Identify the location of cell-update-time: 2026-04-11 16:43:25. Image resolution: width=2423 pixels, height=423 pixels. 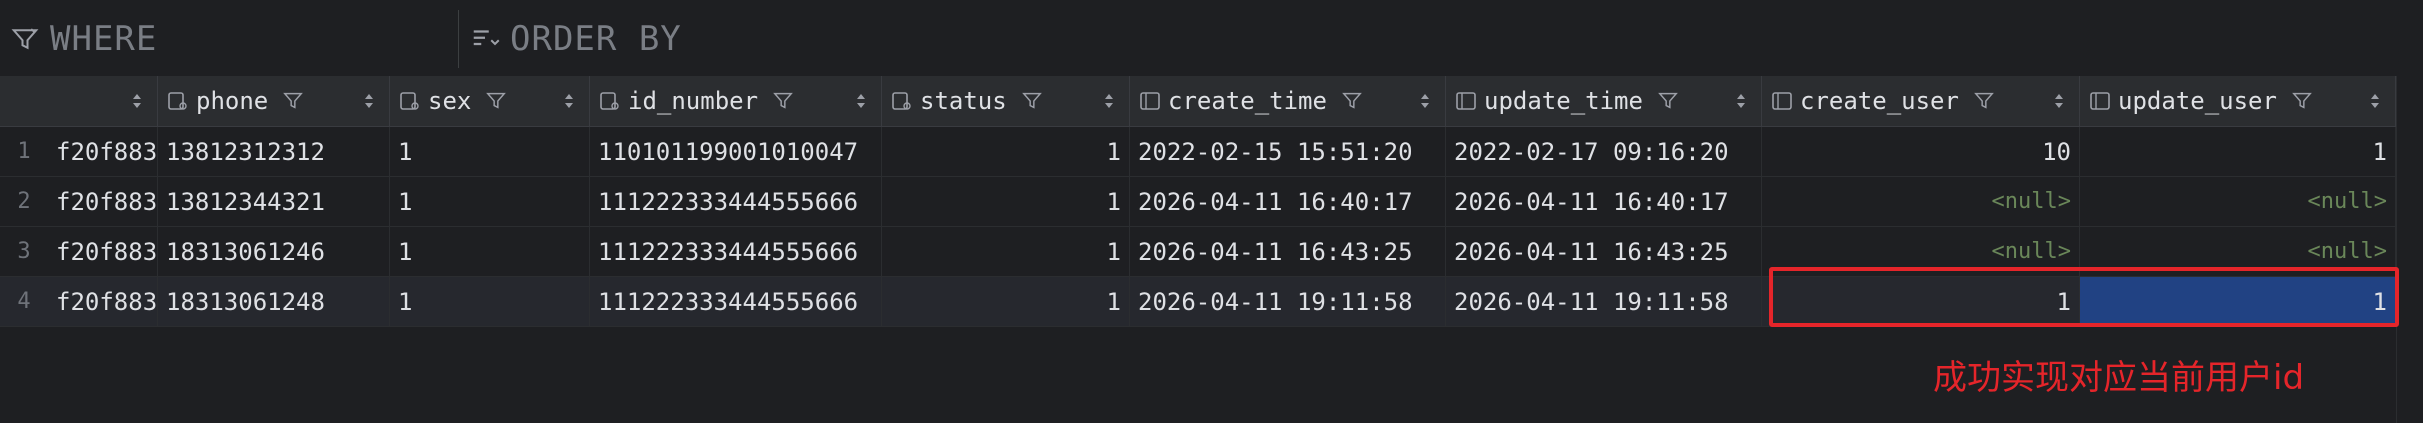
(1604, 251).